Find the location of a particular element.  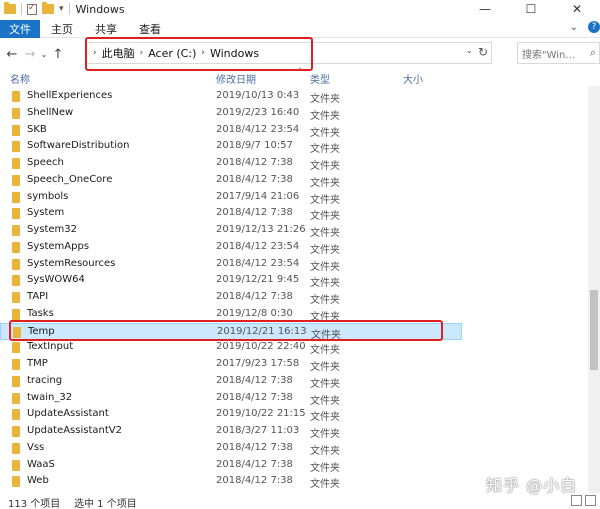

file-name: WaaS is located at coordinates (41, 464).